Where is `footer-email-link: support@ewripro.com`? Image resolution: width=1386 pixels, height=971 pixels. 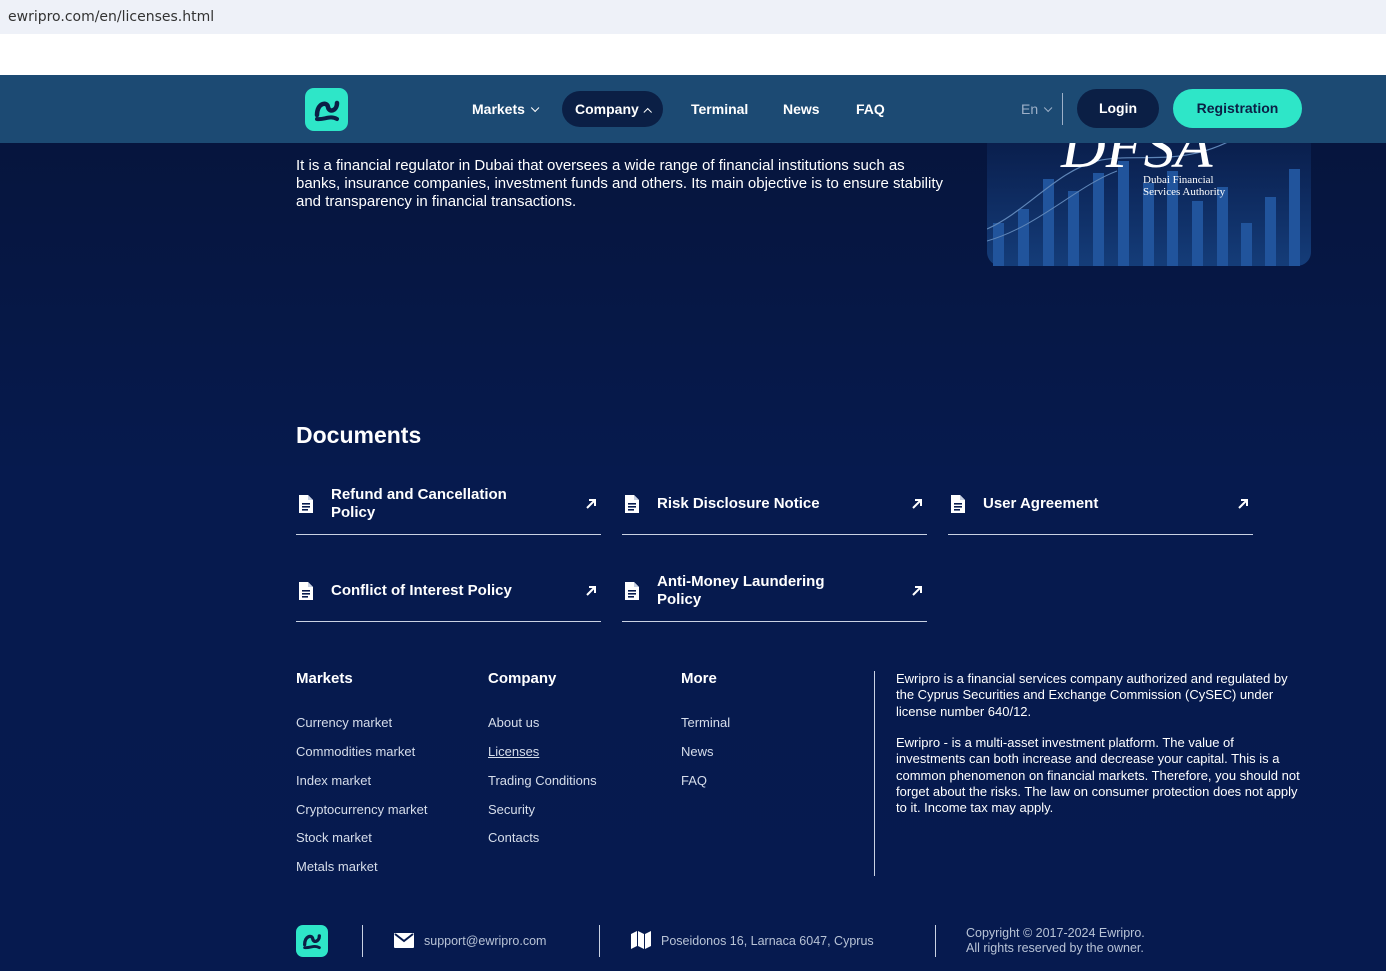 footer-email-link: support@ewripro.com is located at coordinates (485, 941).